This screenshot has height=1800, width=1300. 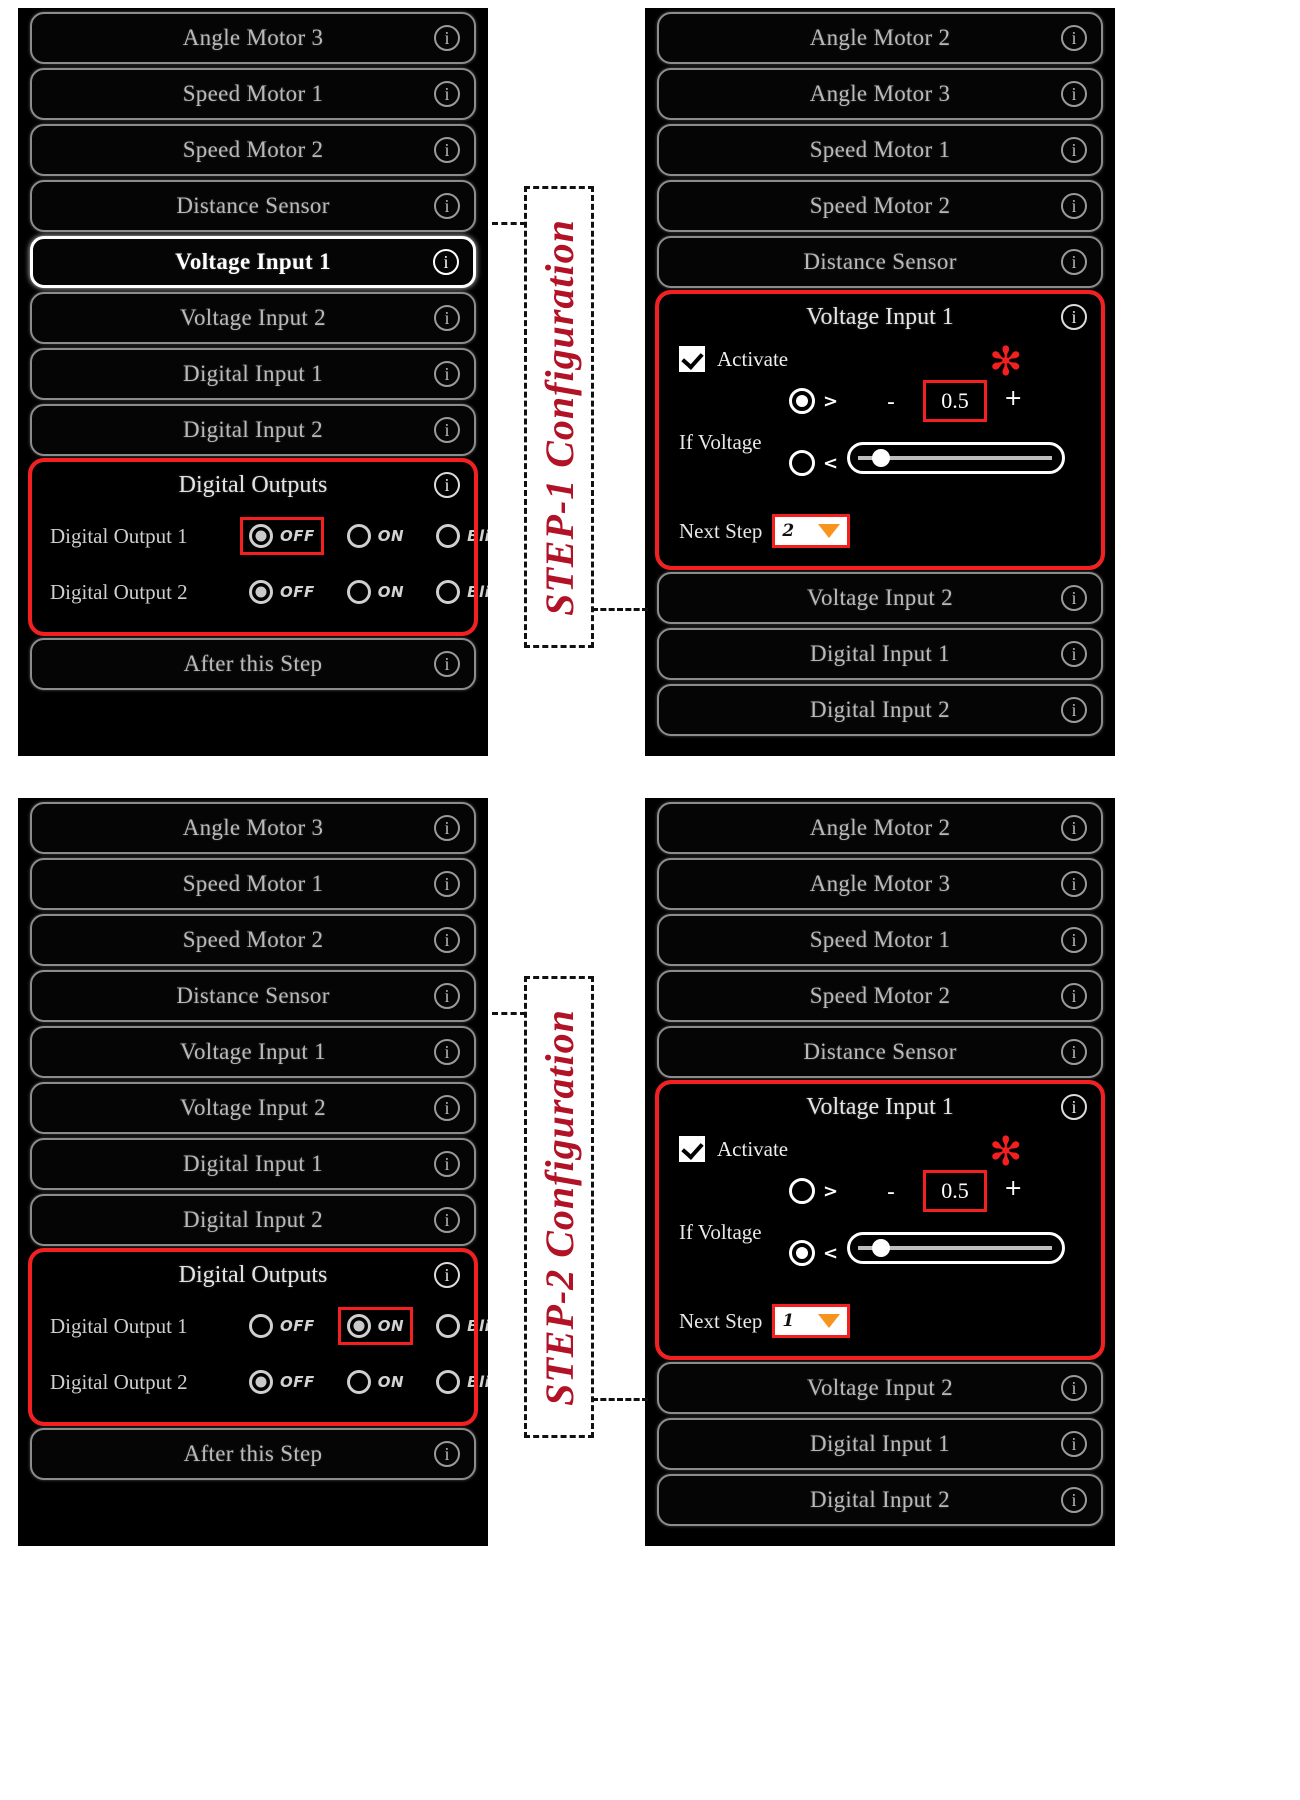 I want to click on list-item: Angle Motor 2 i, so click(x=880, y=828).